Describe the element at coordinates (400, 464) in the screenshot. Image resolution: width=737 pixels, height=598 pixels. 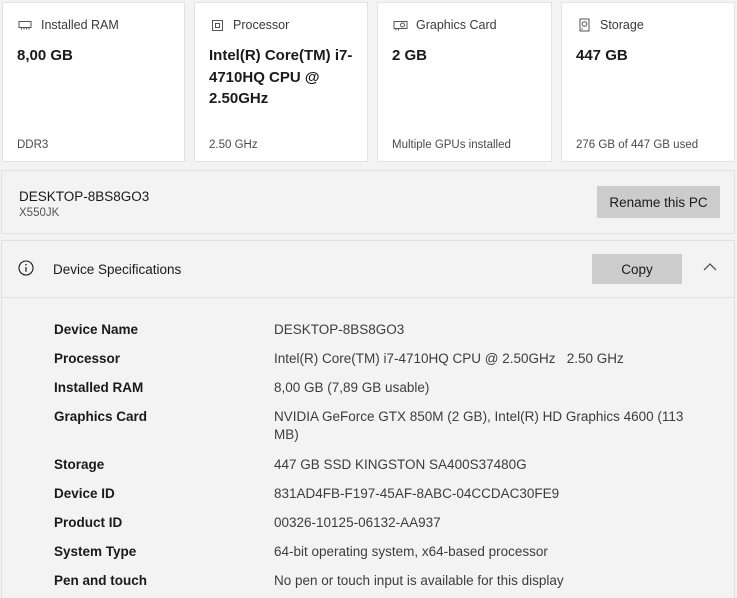
I see `spec-value: 447 GB SSD KINGSTON SA400S37480G` at that location.